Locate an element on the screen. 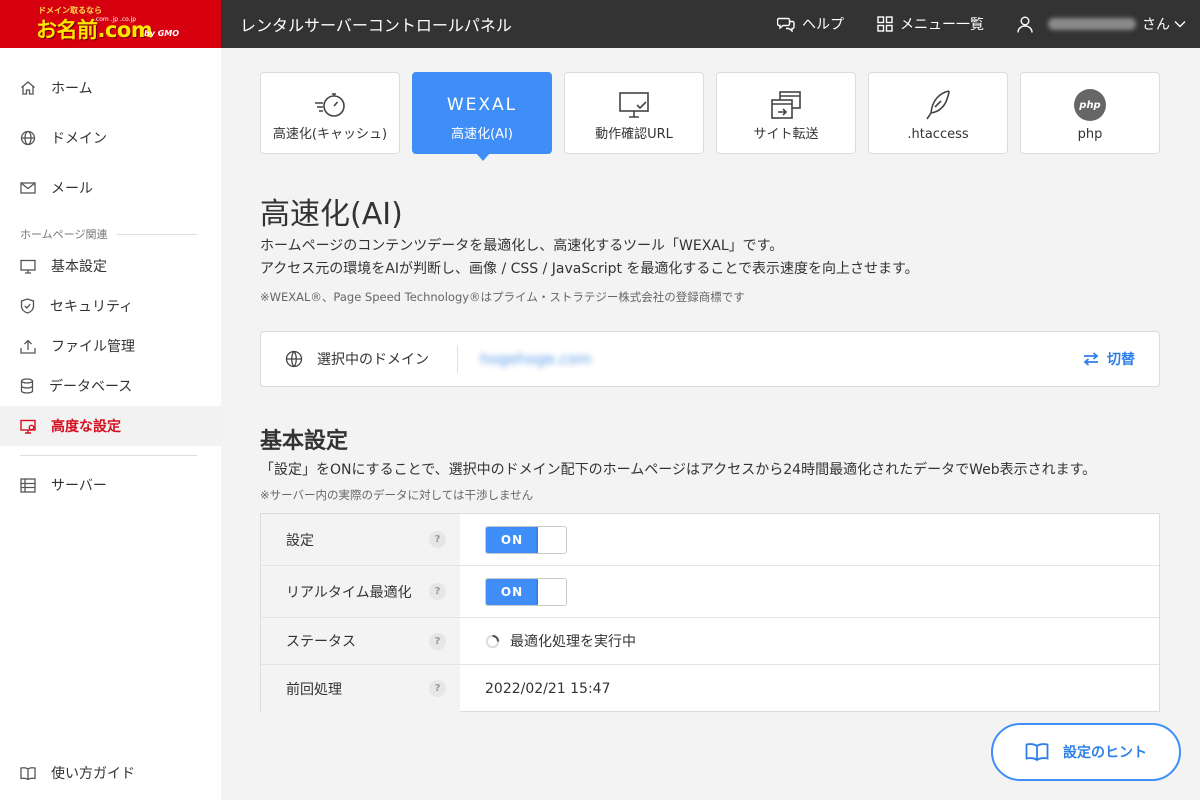 This screenshot has width=1200, height=800. sidebar-divider is located at coordinates (108, 455).